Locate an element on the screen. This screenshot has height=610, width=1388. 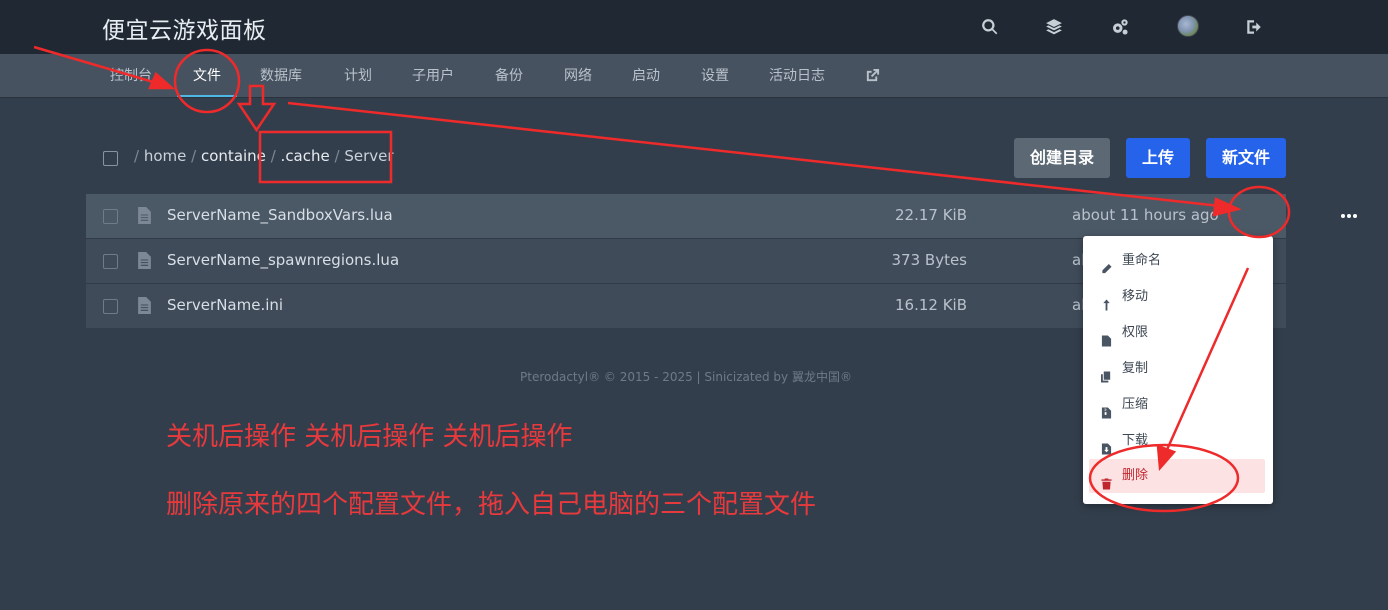
level-up-icon is located at coordinates (1106, 301).